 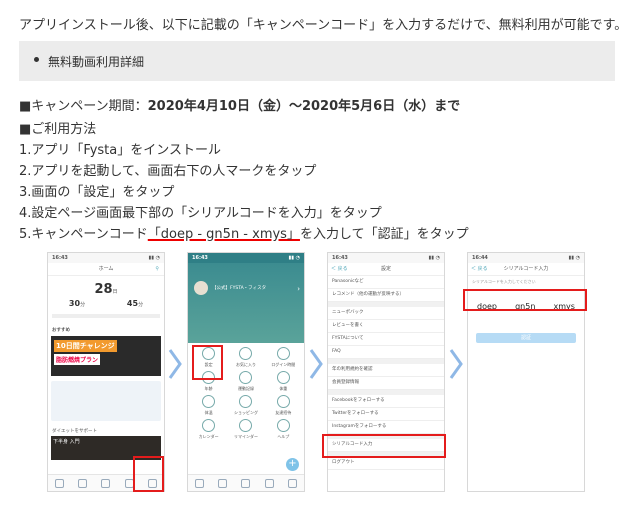 What do you see at coordinates (292, 483) in the screenshot?
I see `person-icon` at bounding box center [292, 483].